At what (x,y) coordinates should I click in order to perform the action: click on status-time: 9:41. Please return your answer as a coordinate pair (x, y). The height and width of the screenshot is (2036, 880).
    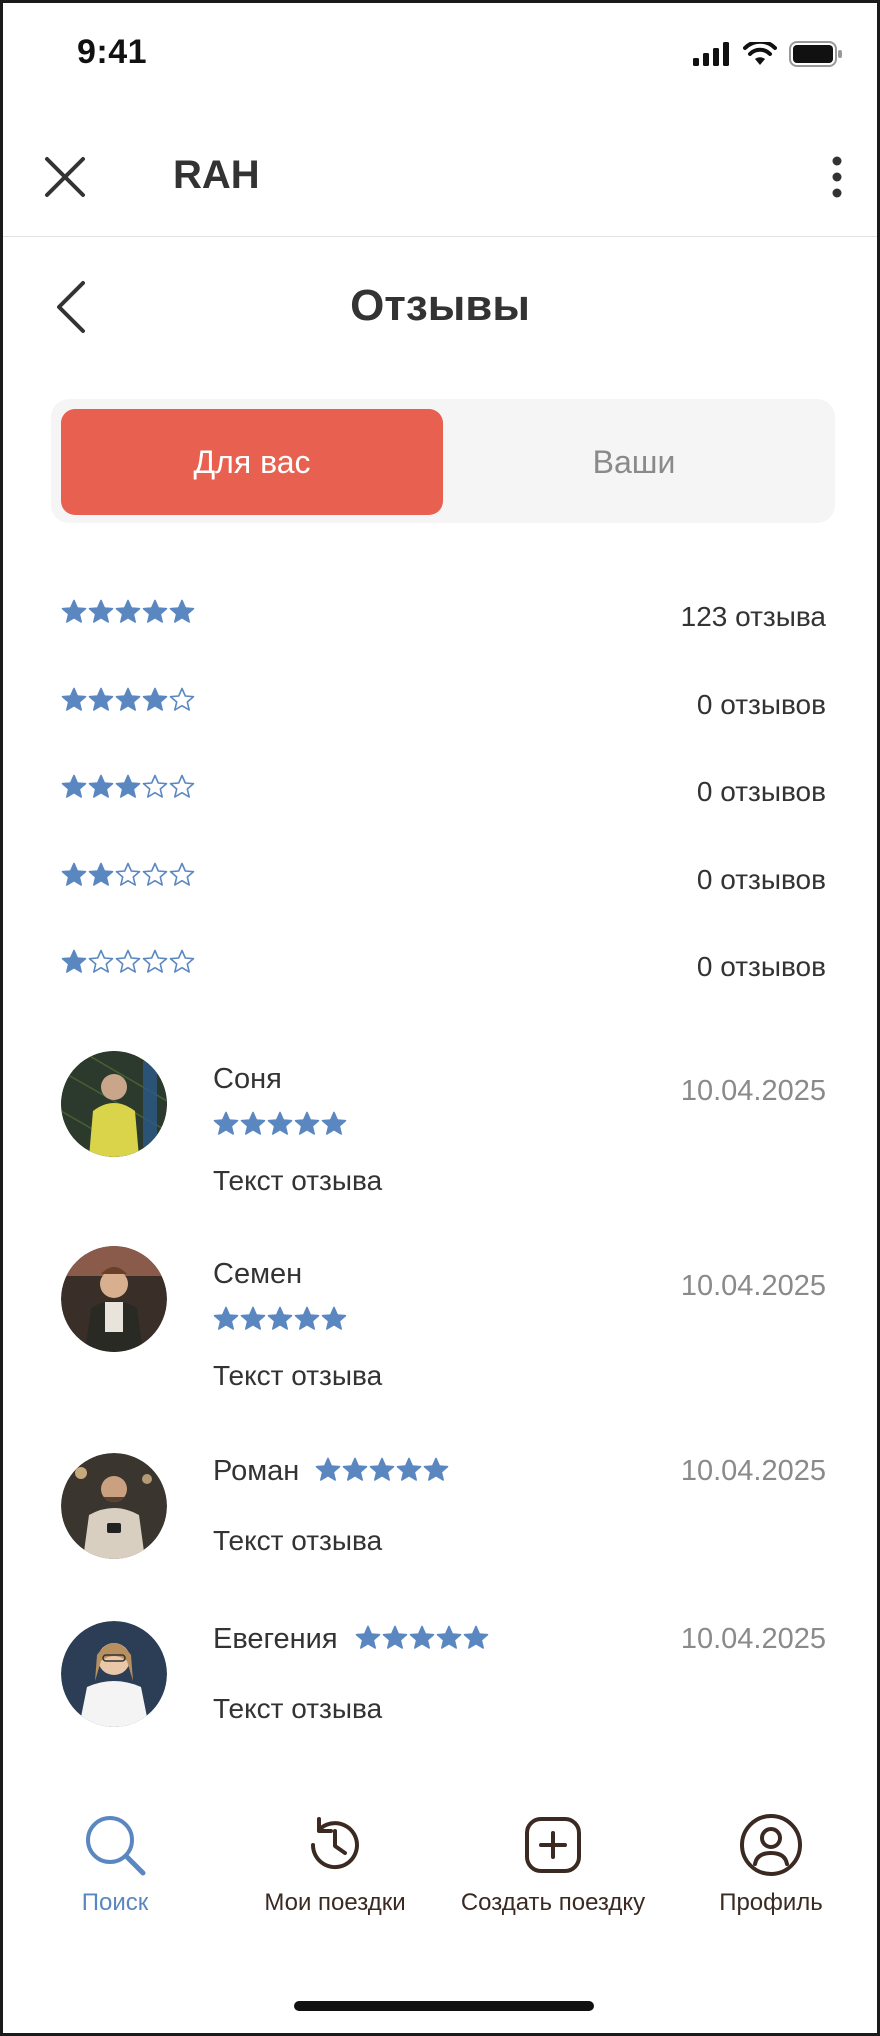
    Looking at the image, I should click on (112, 52).